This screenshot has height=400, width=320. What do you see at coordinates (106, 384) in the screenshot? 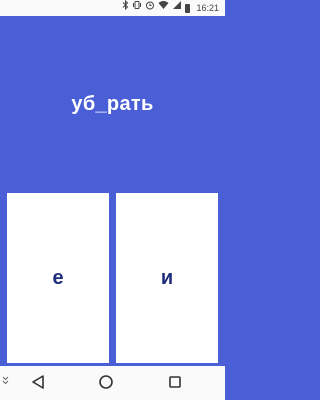
I see `home-icon` at bounding box center [106, 384].